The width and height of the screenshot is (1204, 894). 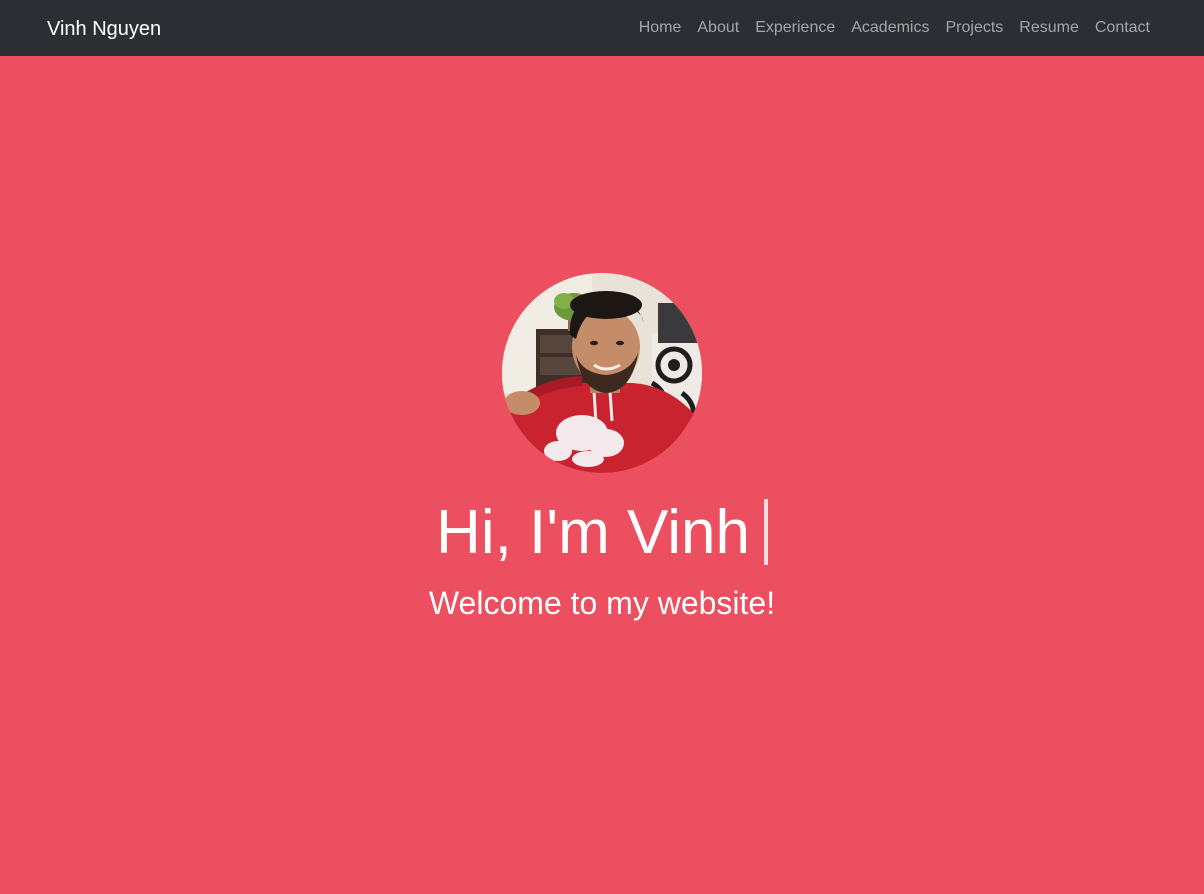 I want to click on hero-greeting: Hi, I'm Vinh, so click(x=602, y=533).